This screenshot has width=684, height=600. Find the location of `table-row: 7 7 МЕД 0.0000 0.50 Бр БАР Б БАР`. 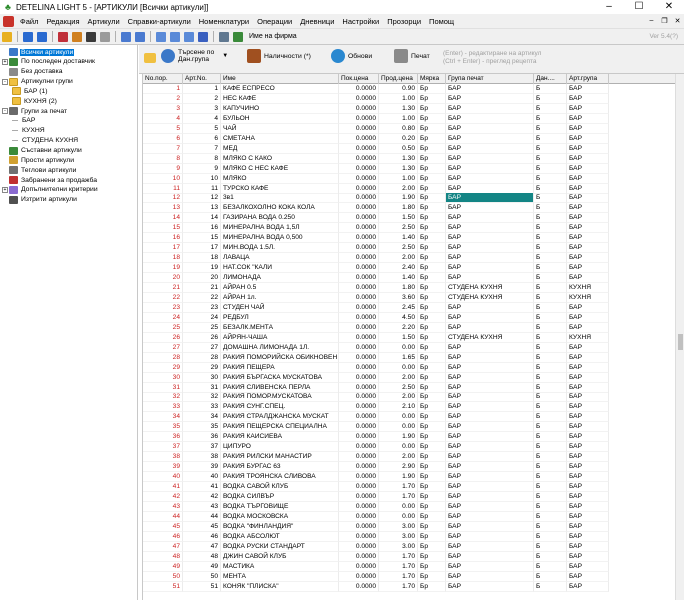

table-row: 7 7 МЕД 0.0000 0.50 Бр БАР Б БАР is located at coordinates (413, 148).